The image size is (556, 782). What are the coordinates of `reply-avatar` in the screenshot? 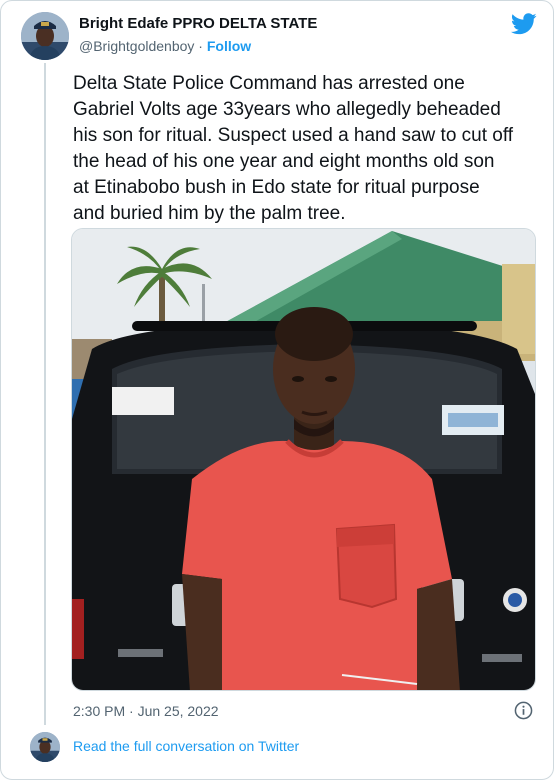 It's located at (45, 747).